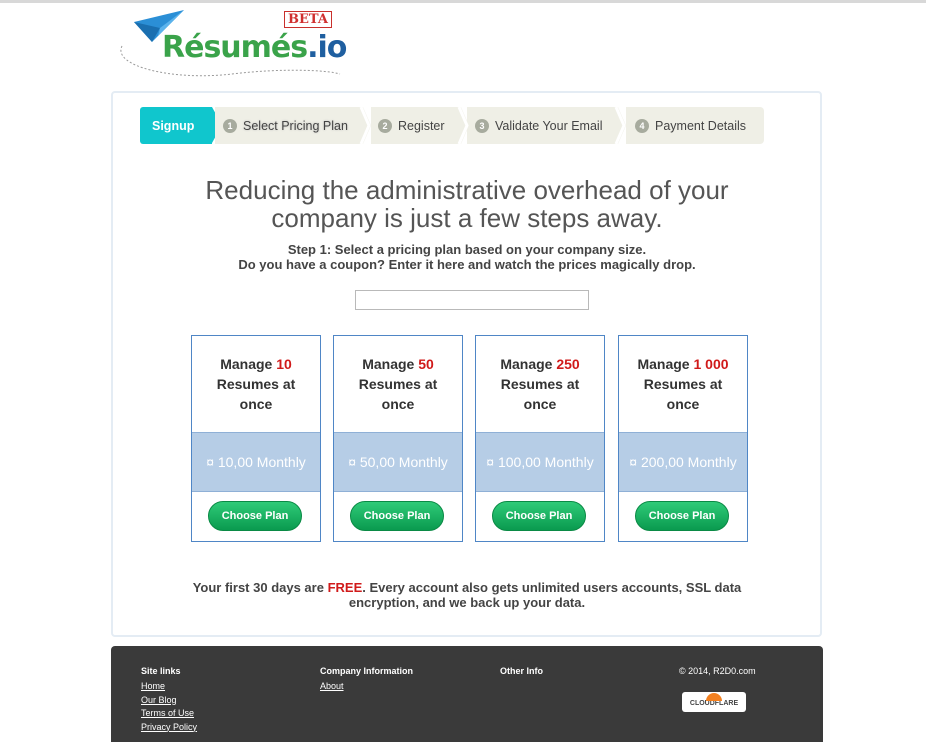 The image size is (926, 742). I want to click on step-select-pricing-plan: 1 Select Pricing Plan, so click(289, 125).